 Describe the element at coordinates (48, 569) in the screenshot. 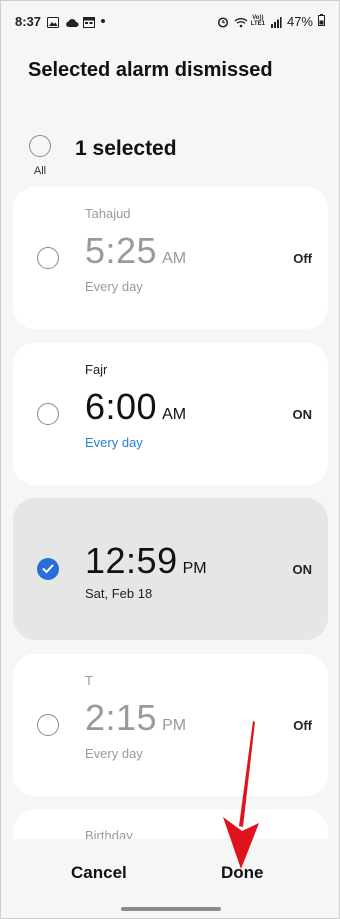

I see `check-icon` at that location.